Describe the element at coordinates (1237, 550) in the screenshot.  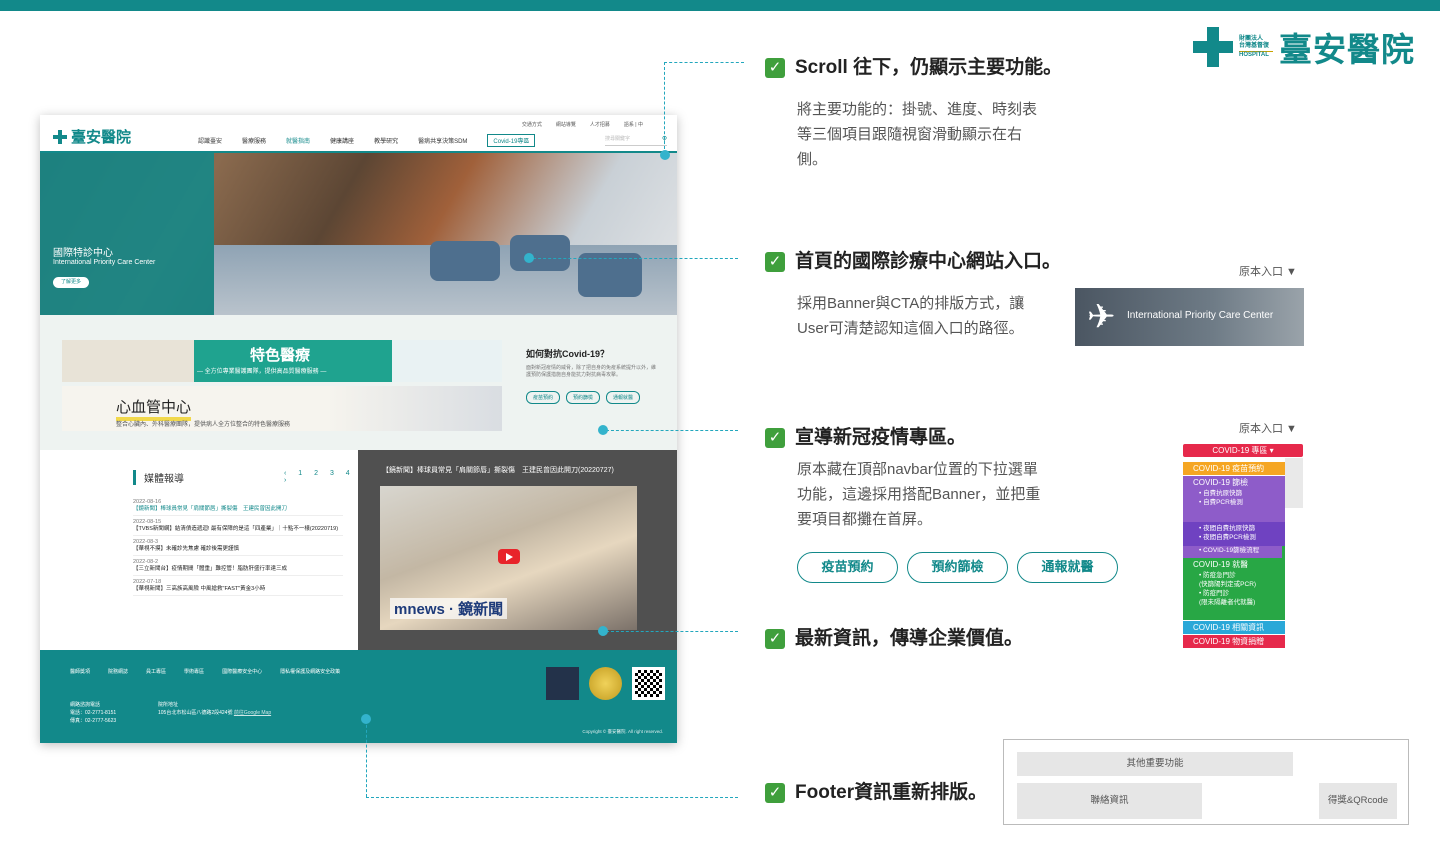
I see `dropdown-subitem: • COVID-19篩檢流程` at that location.